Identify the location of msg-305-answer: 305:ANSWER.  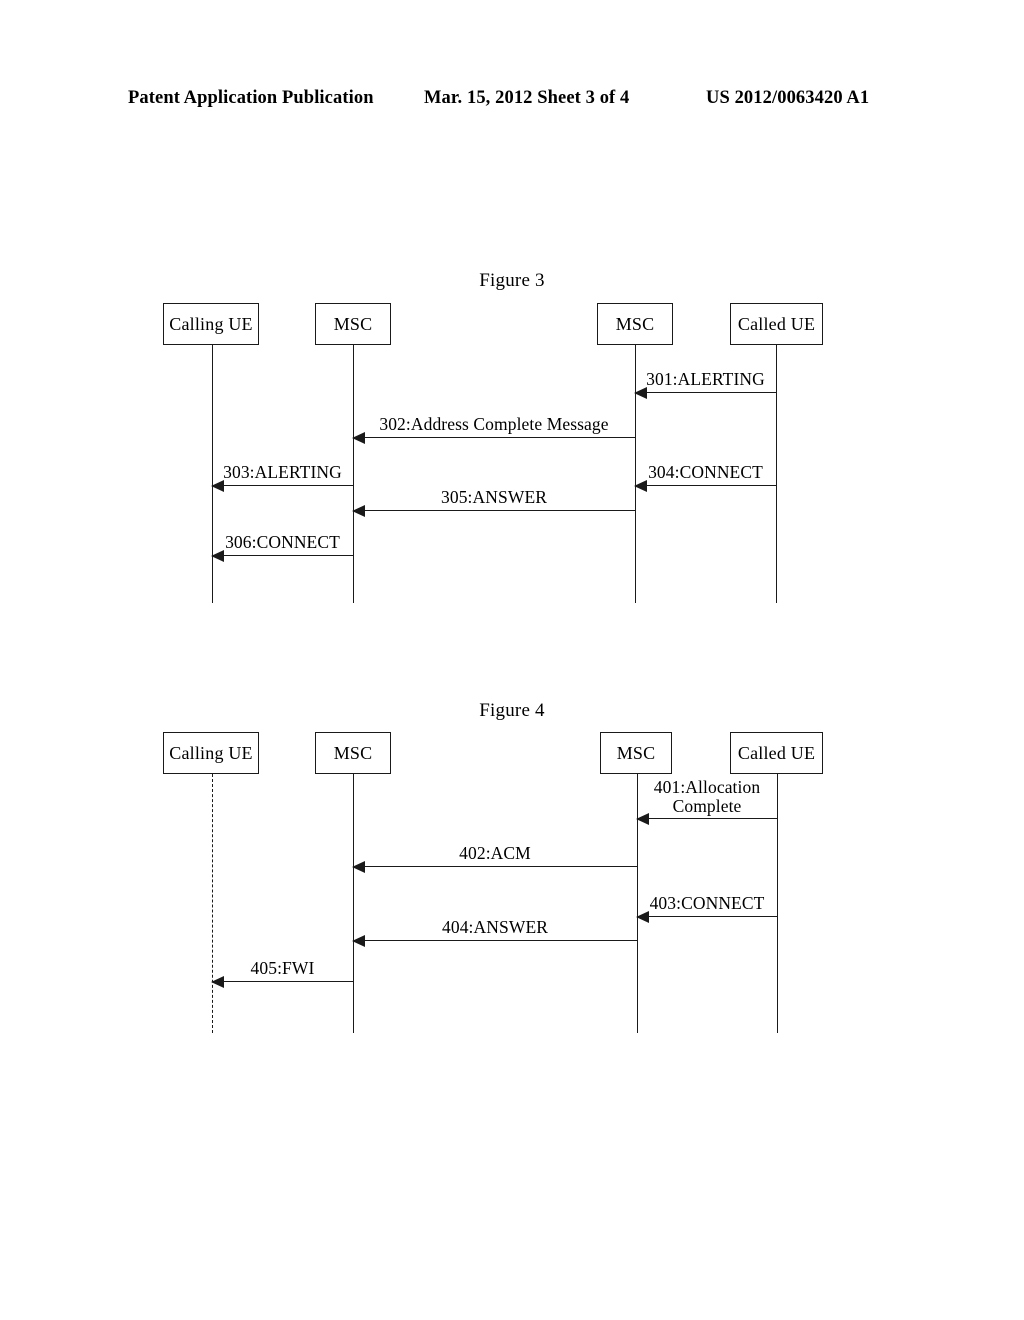
(493, 502).